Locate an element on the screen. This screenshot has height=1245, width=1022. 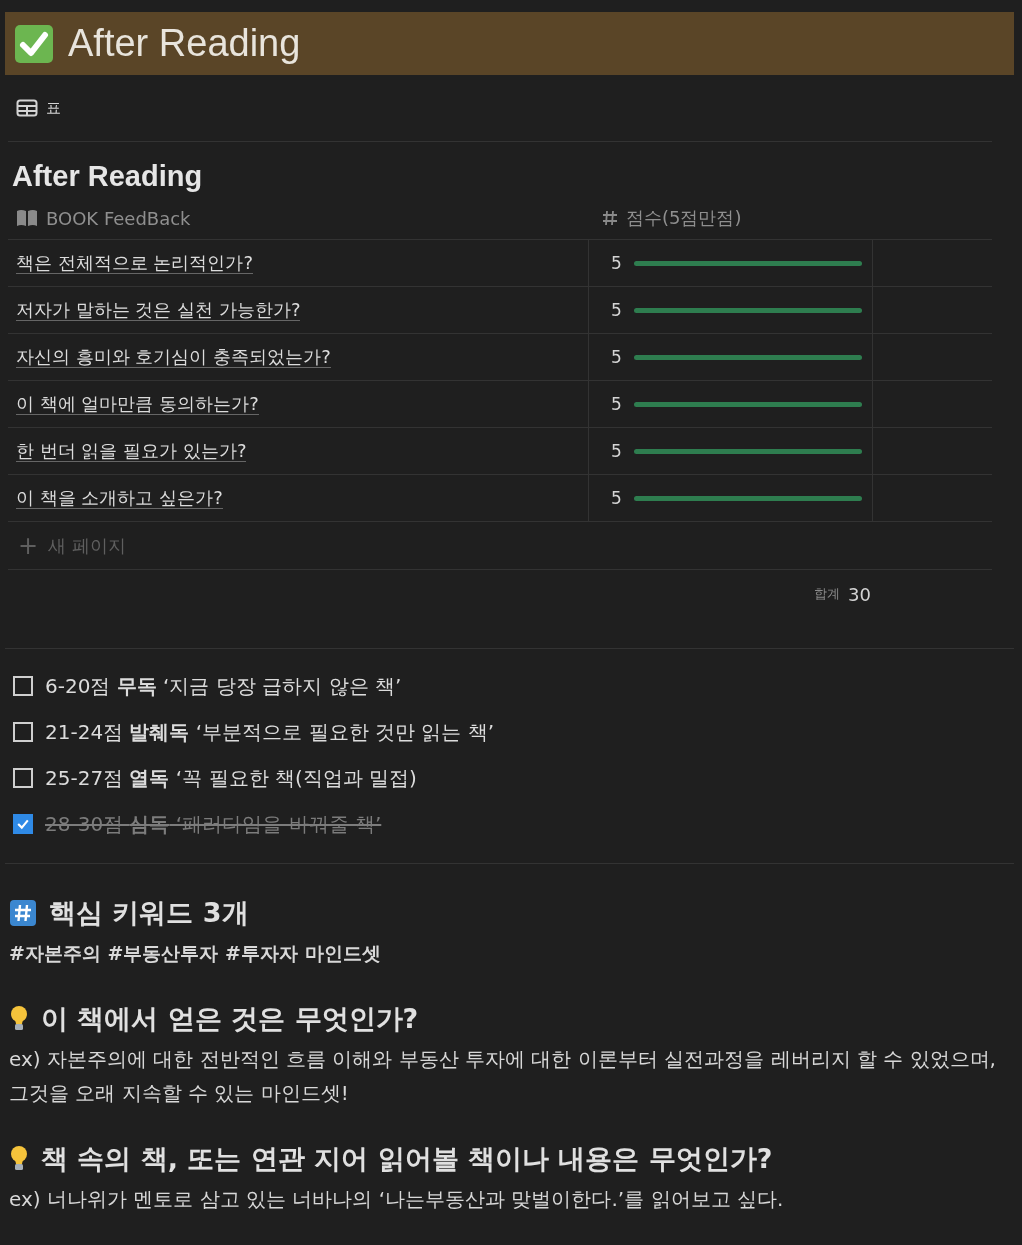
question-link: 책은 전체적으로 논리적인가? is located at coordinates (134, 263).